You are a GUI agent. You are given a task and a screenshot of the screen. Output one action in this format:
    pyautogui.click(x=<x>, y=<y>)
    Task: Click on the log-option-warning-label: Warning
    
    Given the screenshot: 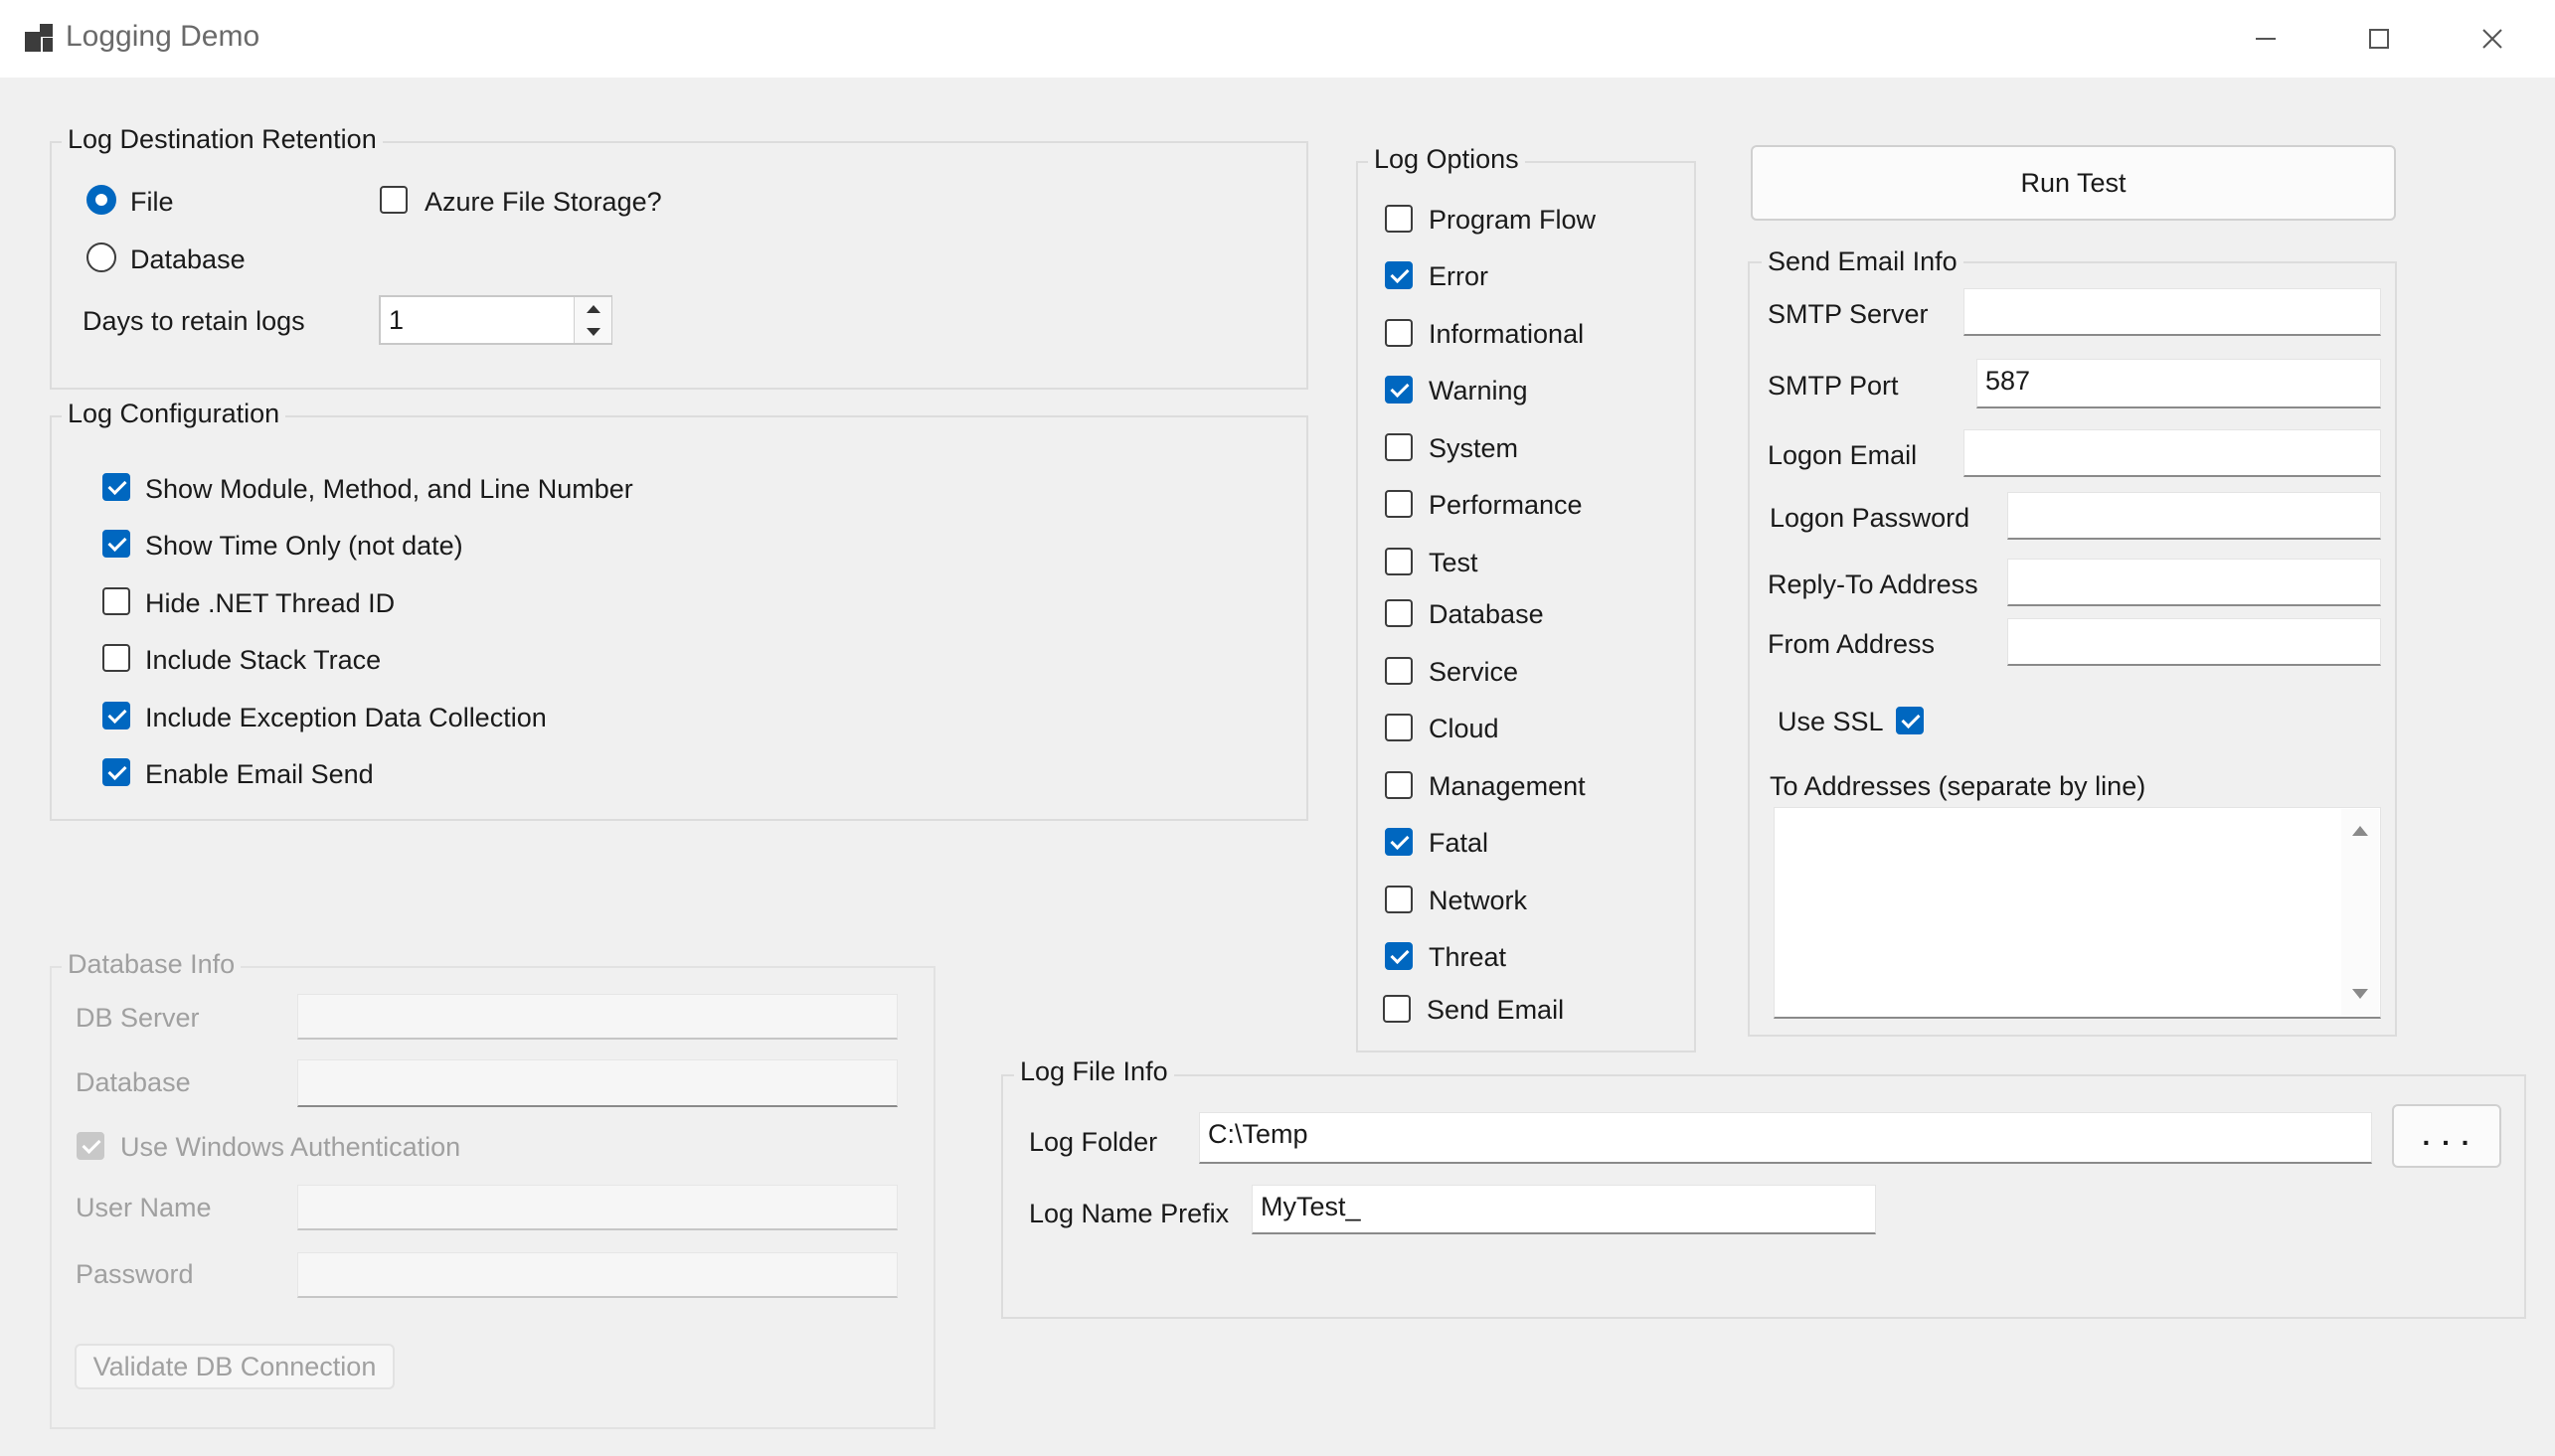 What is the action you would take?
    pyautogui.click(x=1479, y=391)
    